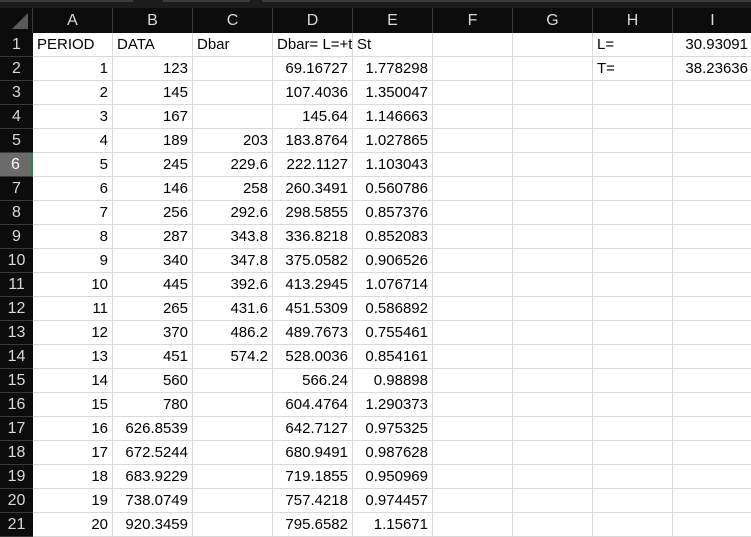  I want to click on cell-I12, so click(712, 309).